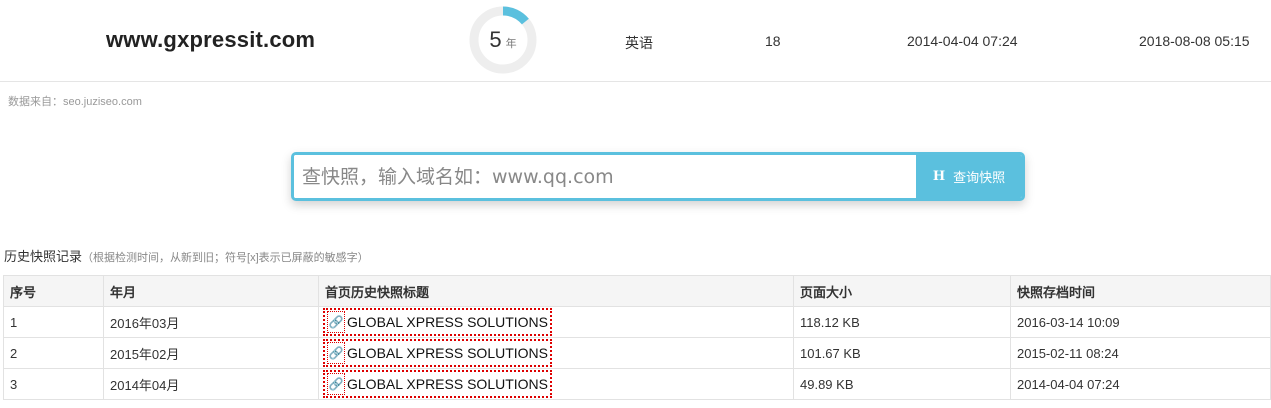 The image size is (1271, 408). What do you see at coordinates (979, 177) in the screenshot?
I see `search-button-label: 查询快照` at bounding box center [979, 177].